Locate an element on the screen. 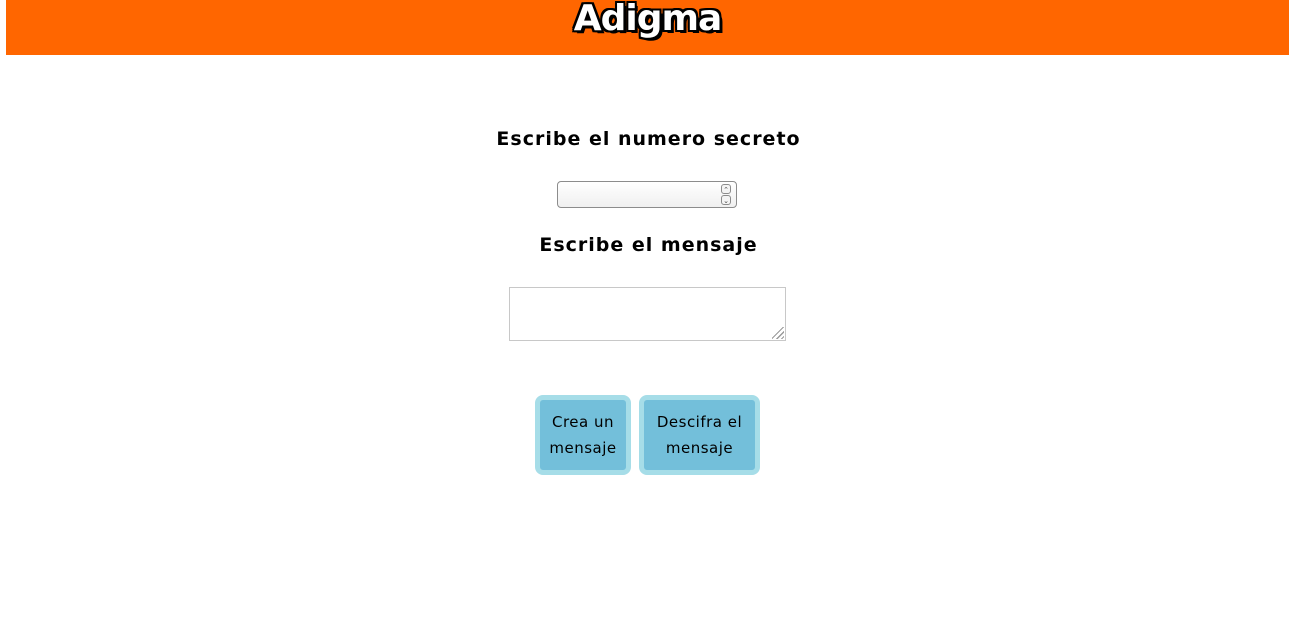 Image resolution: width=1297 pixels, height=619 pixels. secret-number-input is located at coordinates (639, 195).